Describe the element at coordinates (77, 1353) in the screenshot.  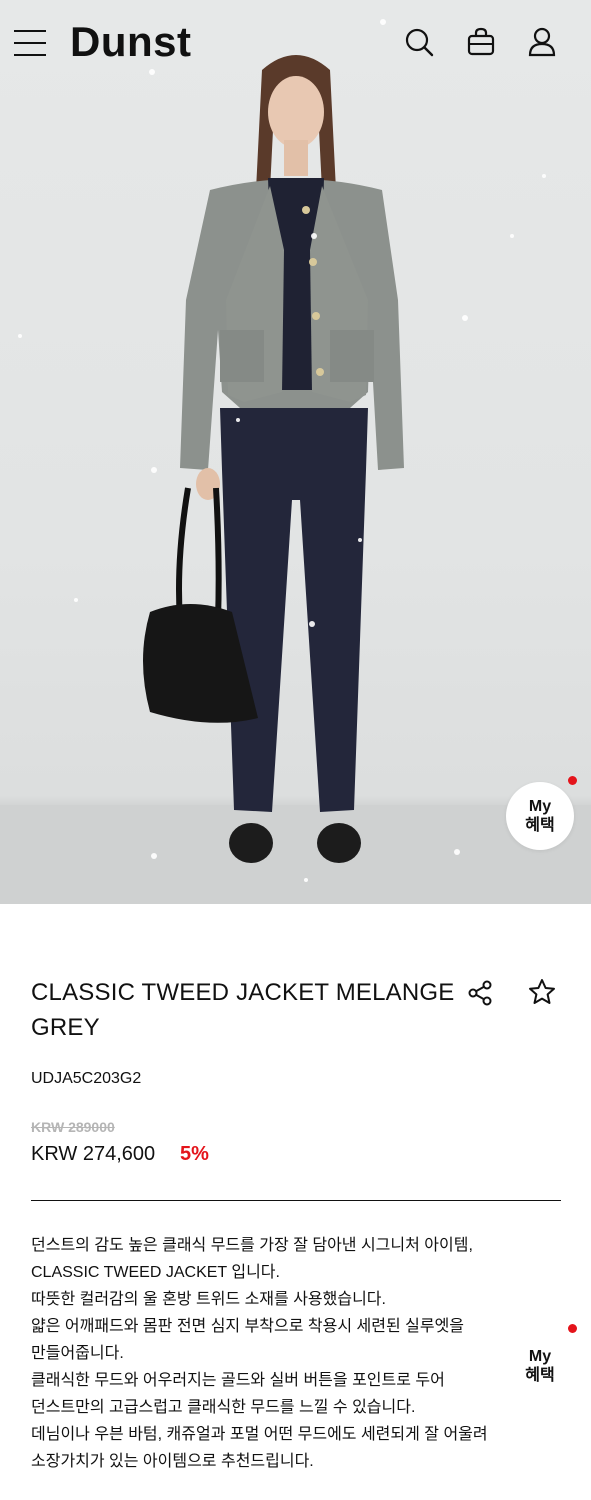
I see `description-line: 만들어줍니다.` at that location.